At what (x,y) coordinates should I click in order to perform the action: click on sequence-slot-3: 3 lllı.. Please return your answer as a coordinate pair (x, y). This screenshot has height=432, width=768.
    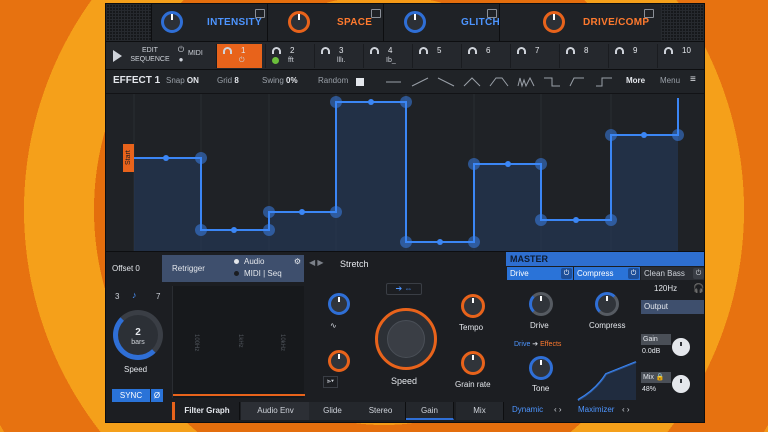
    Looking at the image, I should click on (337, 56).